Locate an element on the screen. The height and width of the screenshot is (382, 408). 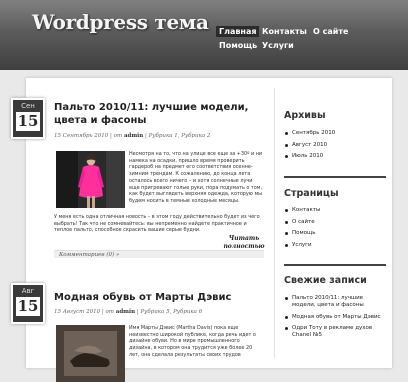
widget-title-pages: Страницы is located at coordinates (311, 193).